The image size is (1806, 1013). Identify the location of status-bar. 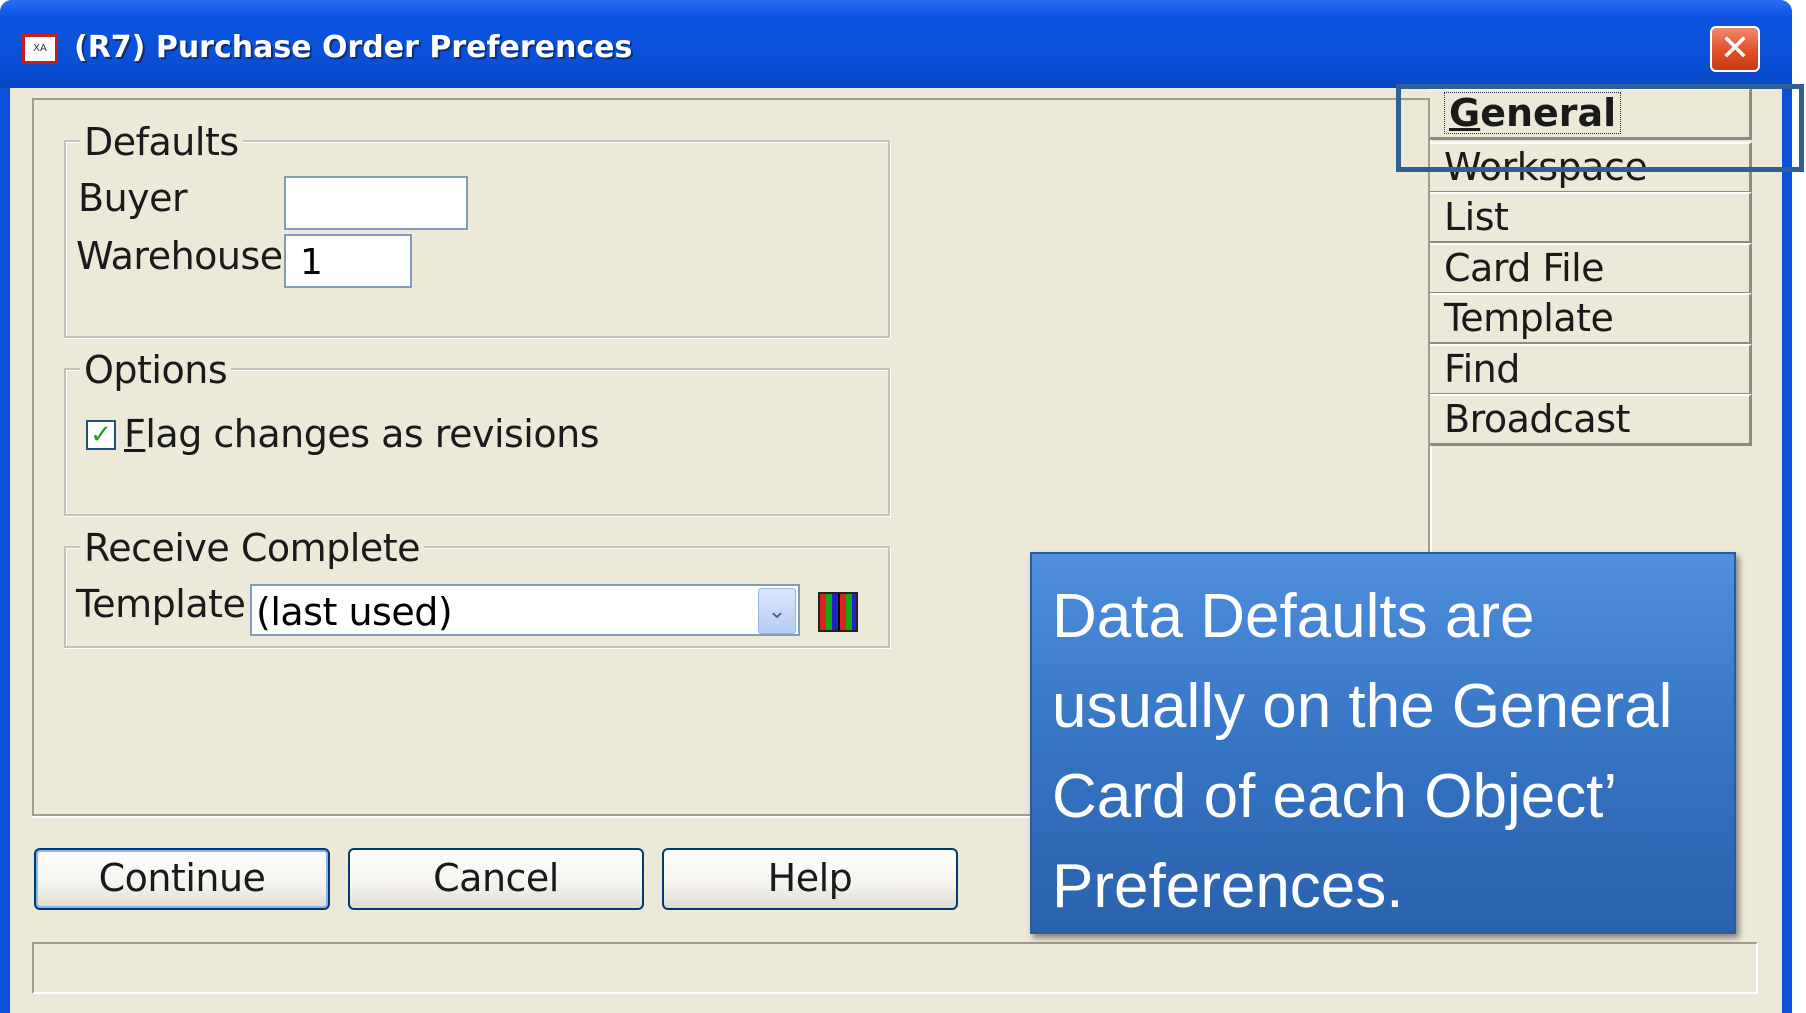
(895, 968).